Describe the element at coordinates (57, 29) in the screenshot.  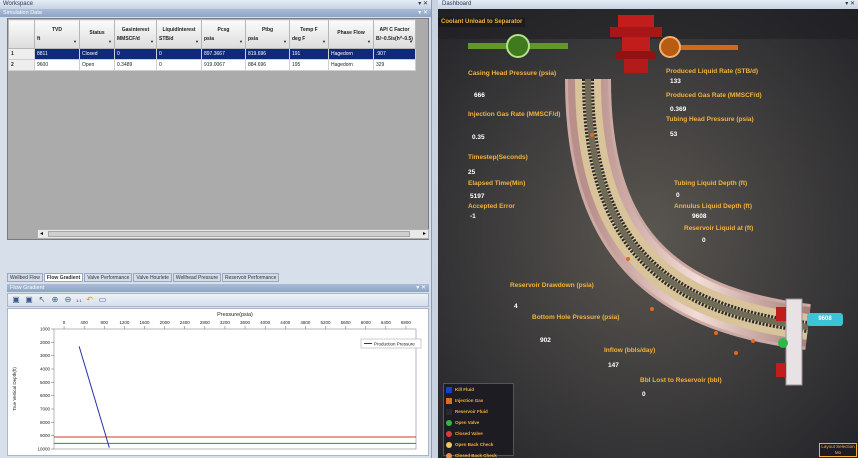
I see `column-header-label: TVD` at that location.